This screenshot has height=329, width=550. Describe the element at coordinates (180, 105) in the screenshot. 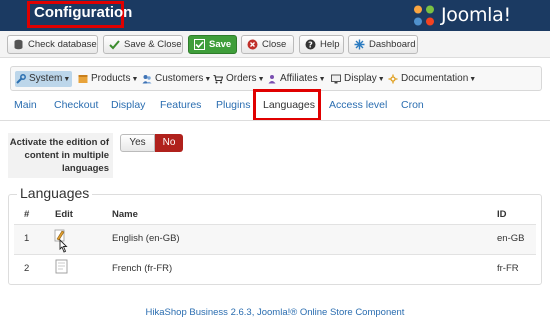

I see `tab-features: Features` at that location.